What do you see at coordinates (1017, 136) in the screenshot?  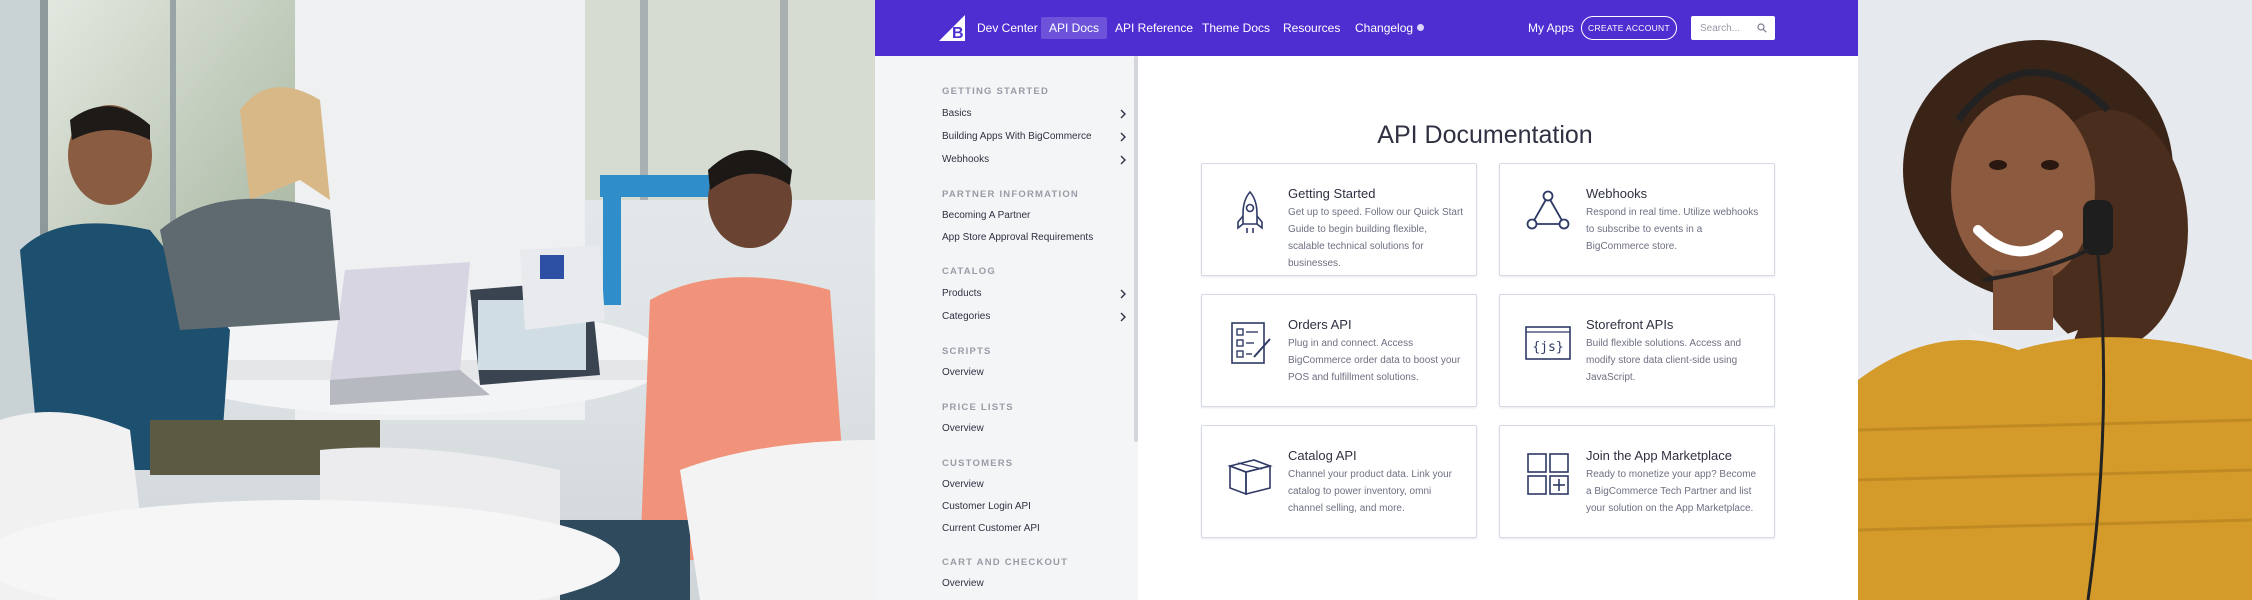 I see `sidebar-item-label: Building Apps With BigCommerce` at bounding box center [1017, 136].